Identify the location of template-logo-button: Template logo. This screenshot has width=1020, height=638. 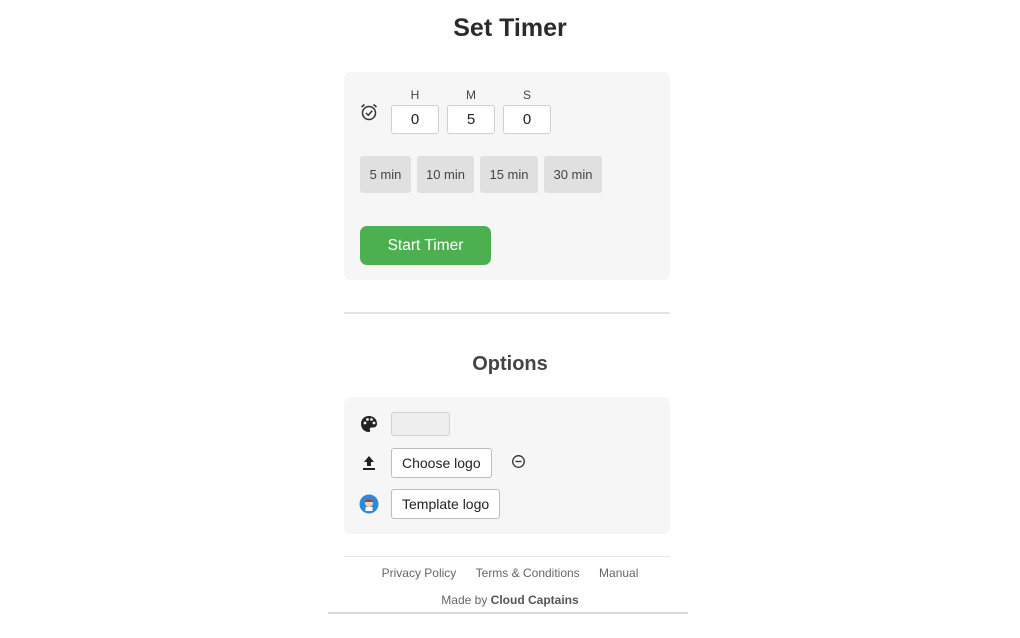
(446, 504).